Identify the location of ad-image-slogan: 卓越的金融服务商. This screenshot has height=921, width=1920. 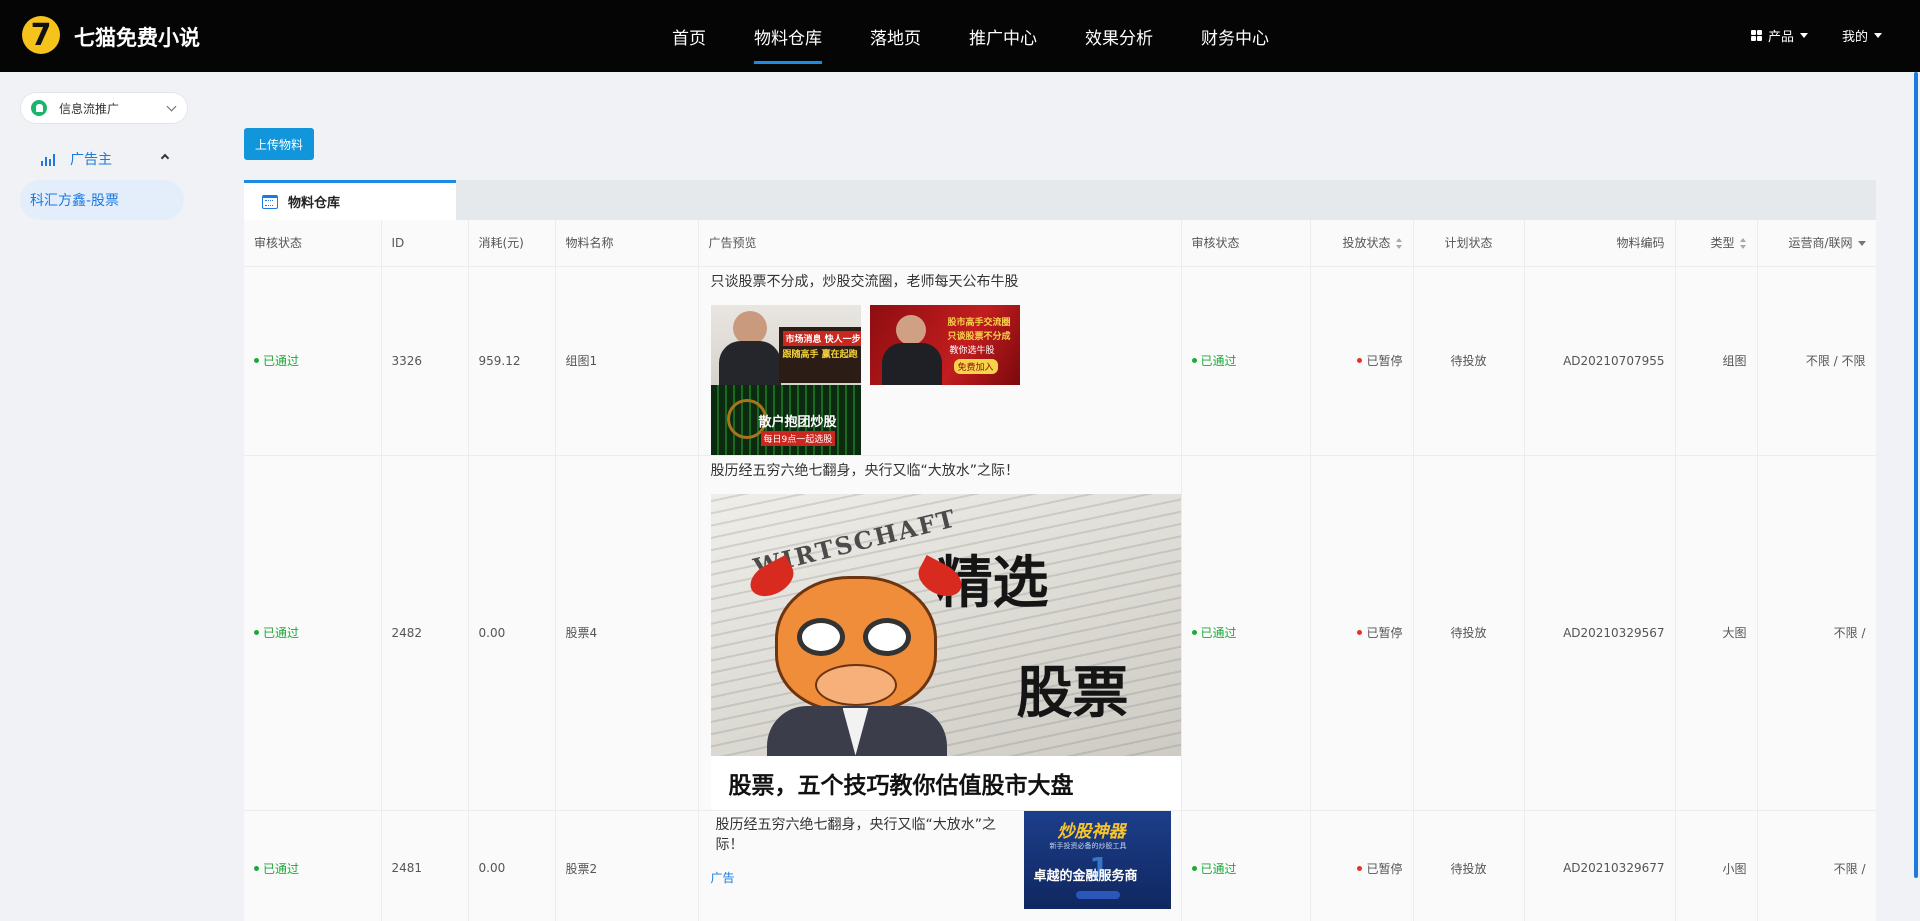
(1085, 876).